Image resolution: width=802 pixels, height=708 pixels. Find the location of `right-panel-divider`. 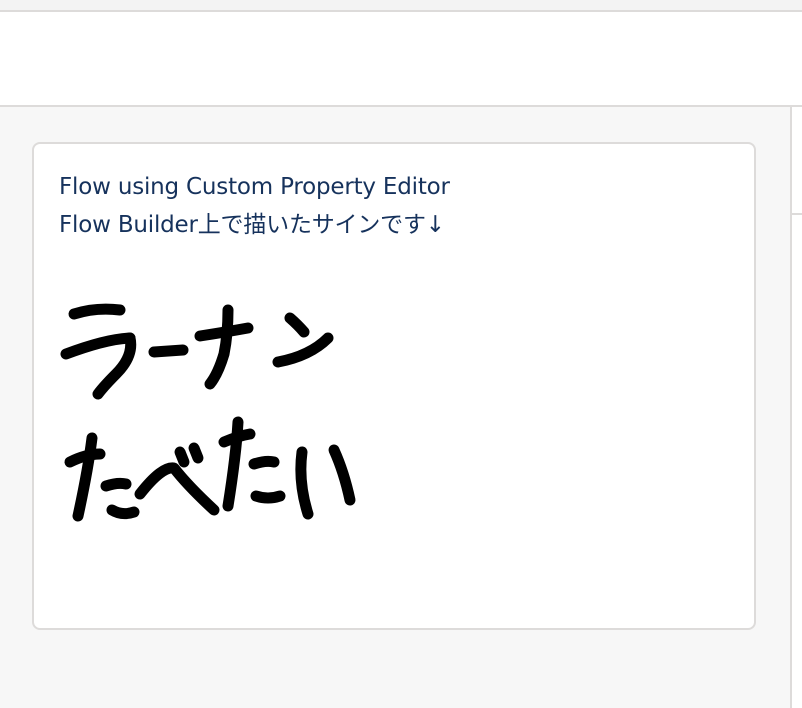

right-panel-divider is located at coordinates (797, 214).